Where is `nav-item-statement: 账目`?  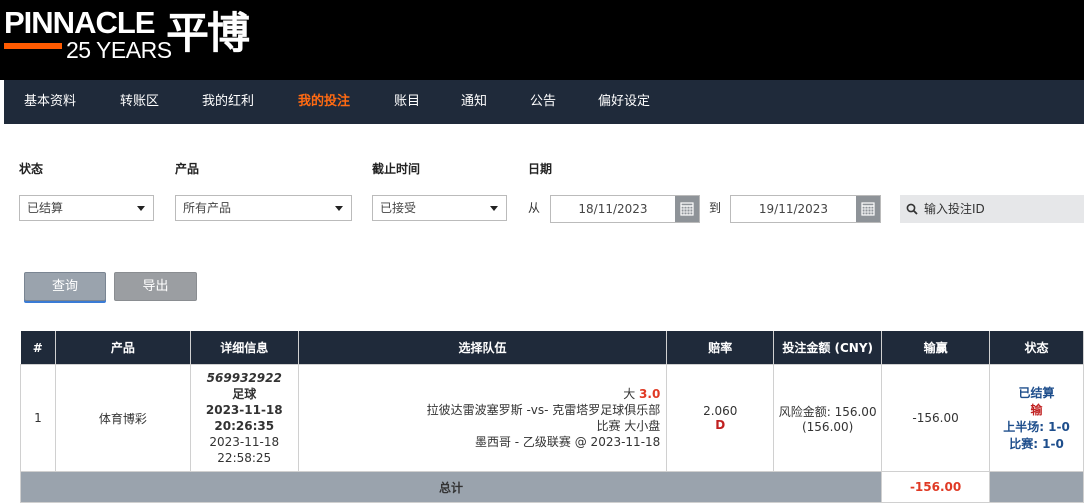 nav-item-statement: 账目 is located at coordinates (407, 102).